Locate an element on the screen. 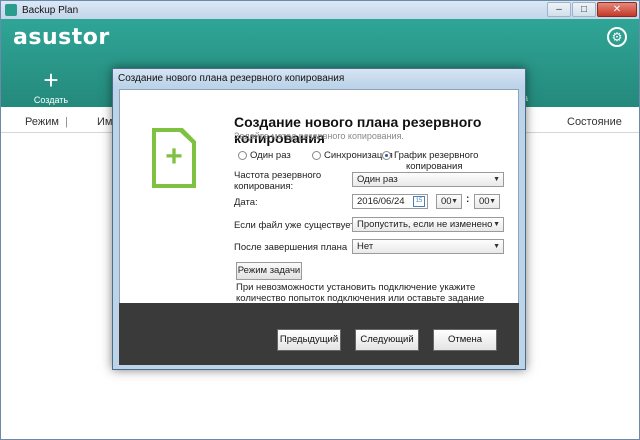 This screenshot has width=640, height=440. after-completion-select-value: Нет is located at coordinates (365, 246).